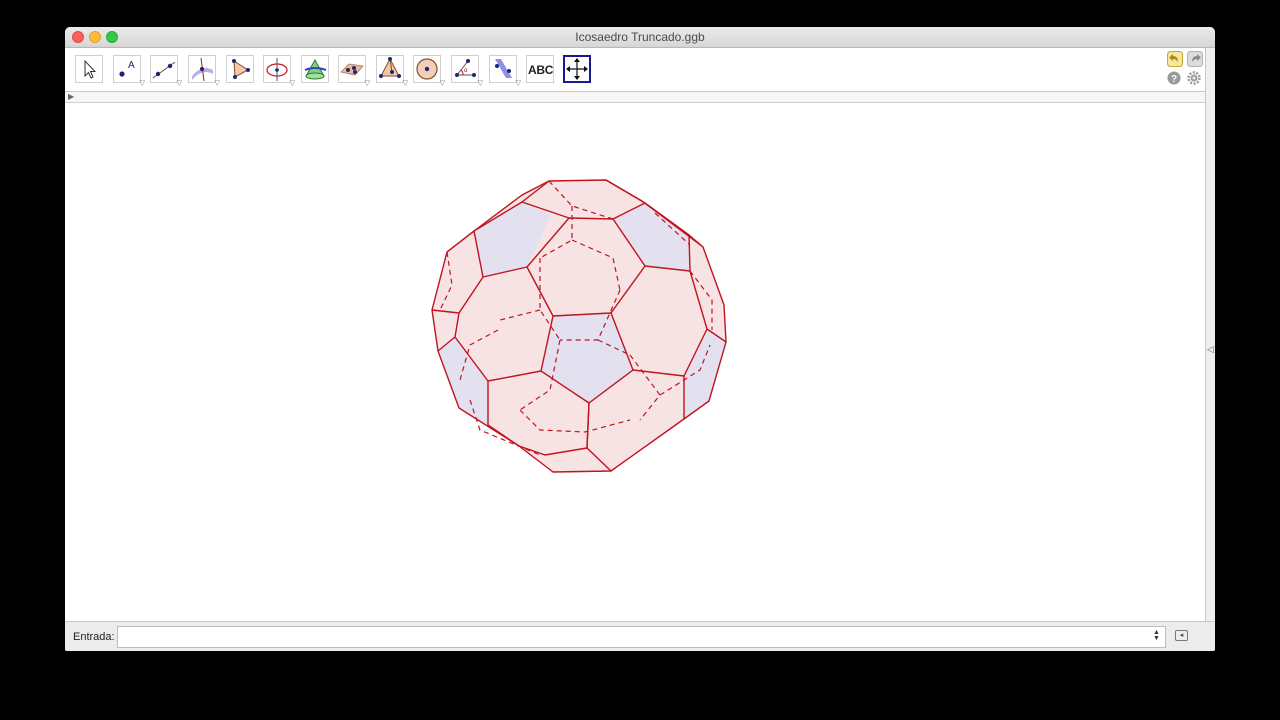 The width and height of the screenshot is (1280, 720). What do you see at coordinates (503, 68) in the screenshot?
I see `reflect-icon` at bounding box center [503, 68].